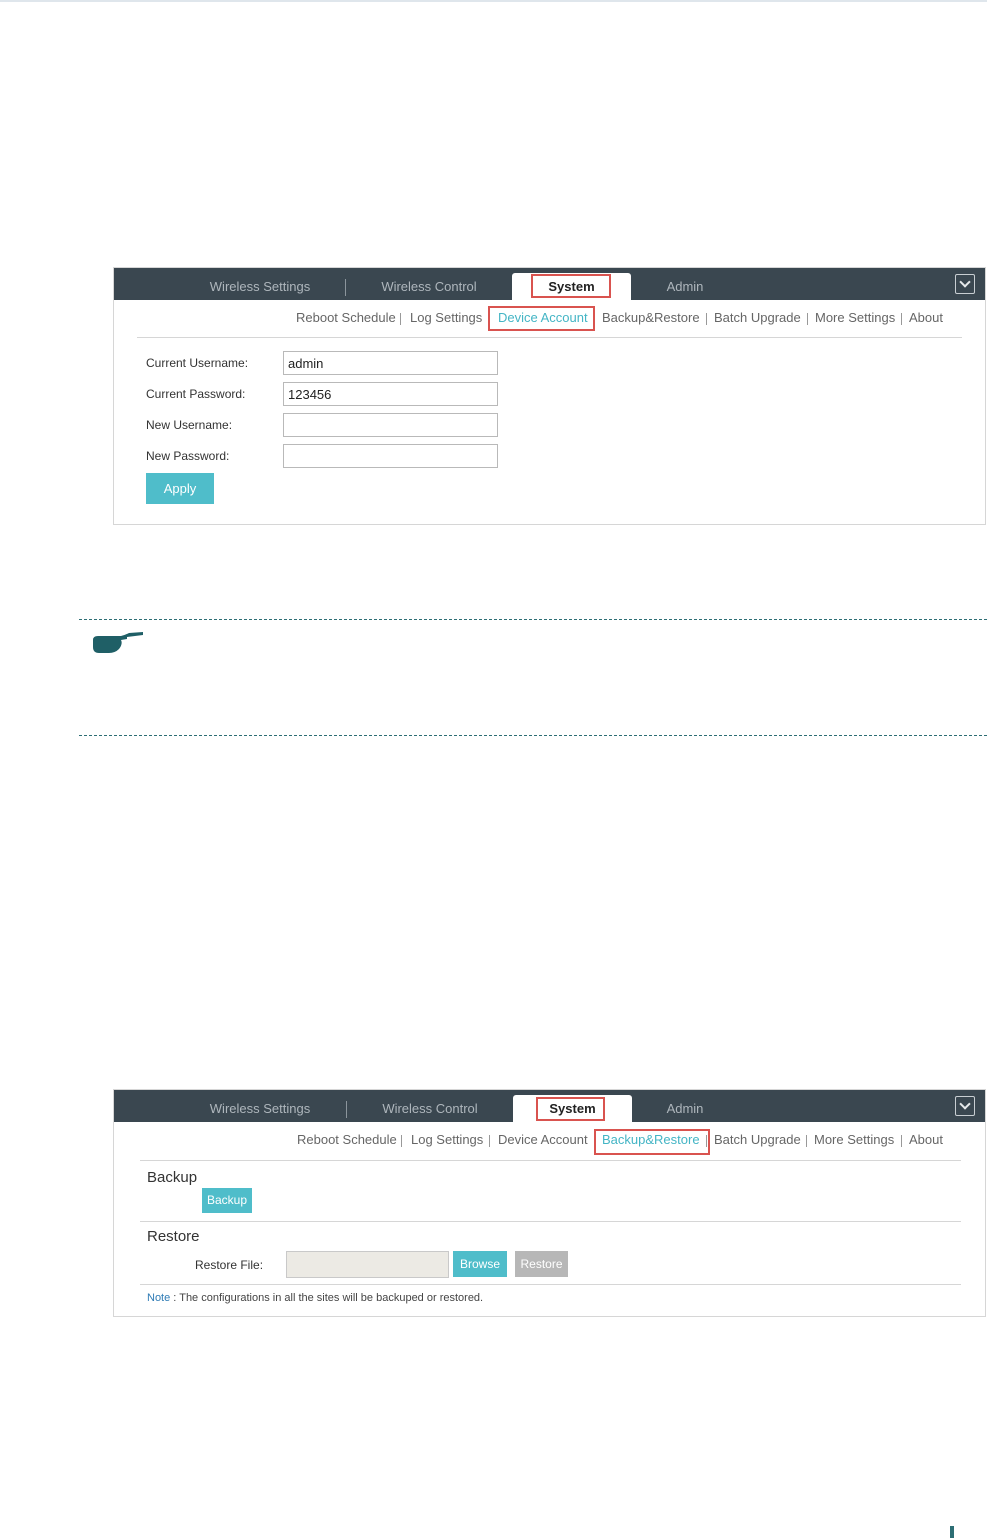 The height and width of the screenshot is (1538, 987). What do you see at coordinates (367, 1264) in the screenshot?
I see `restore-file-input` at bounding box center [367, 1264].